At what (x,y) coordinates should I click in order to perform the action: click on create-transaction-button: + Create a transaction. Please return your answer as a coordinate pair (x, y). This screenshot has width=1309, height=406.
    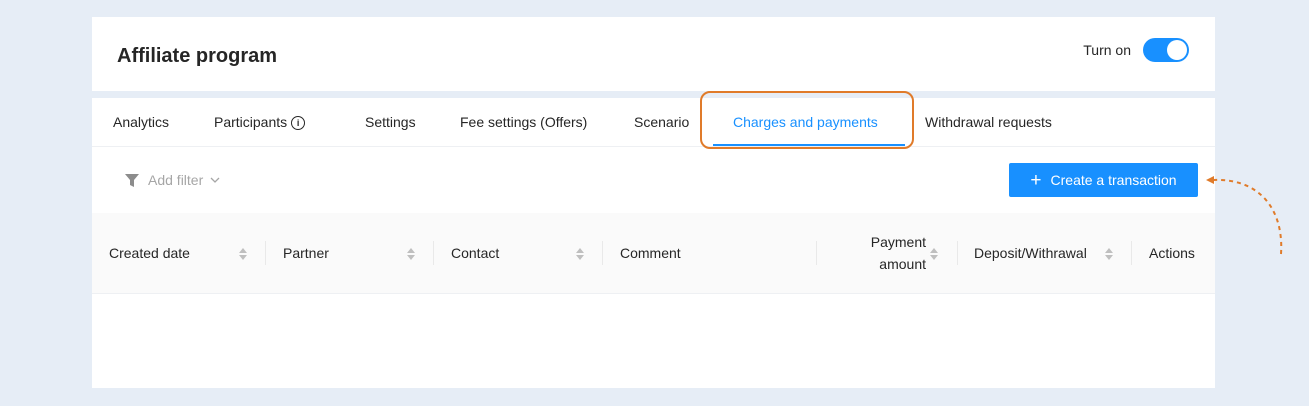
    Looking at the image, I should click on (1103, 180).